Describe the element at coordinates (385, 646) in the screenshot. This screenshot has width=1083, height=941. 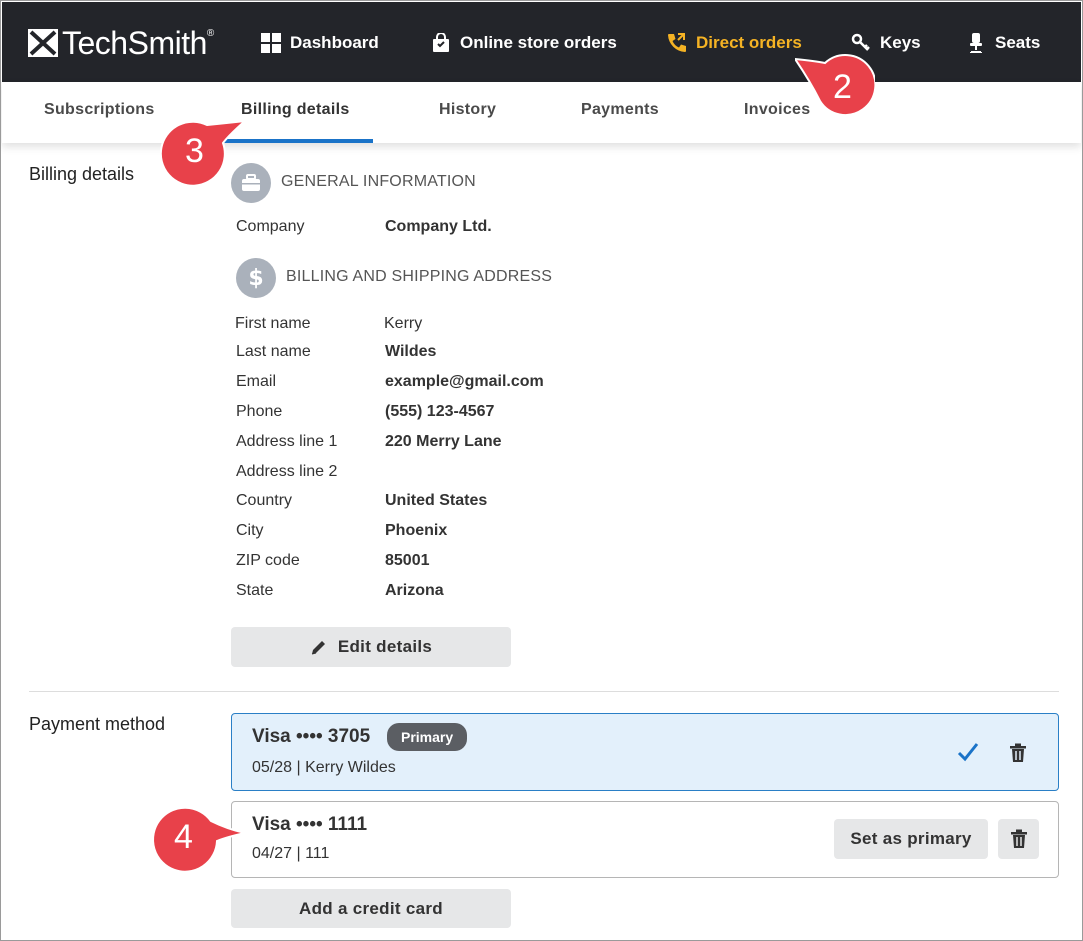
I see `edit-details-label: Edit details` at that location.